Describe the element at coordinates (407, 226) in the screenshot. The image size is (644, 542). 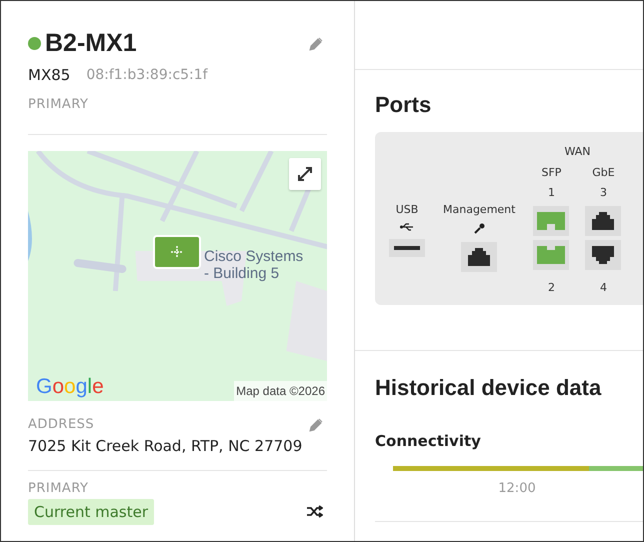
I see `usb-icon` at that location.